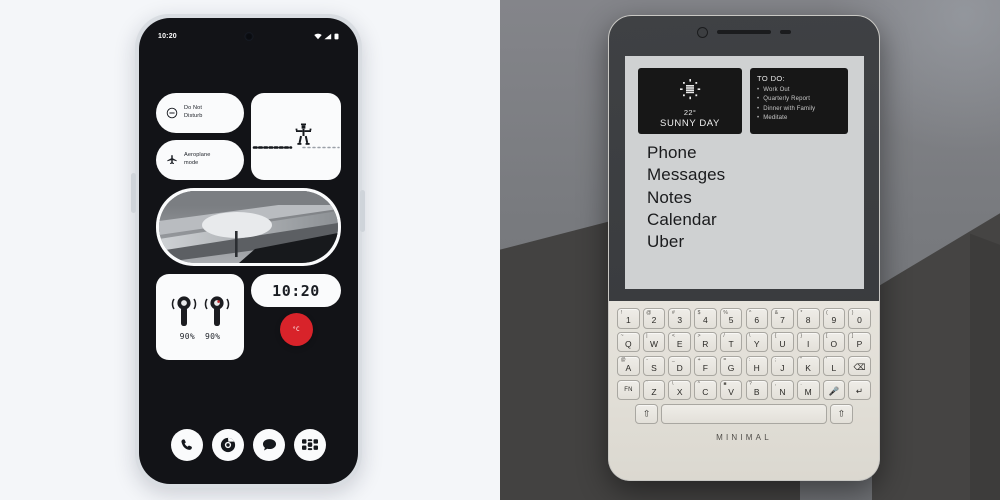 This screenshot has height=500, width=1000. Describe the element at coordinates (296, 290) in the screenshot. I see `clock-widget: 10:20` at that location.